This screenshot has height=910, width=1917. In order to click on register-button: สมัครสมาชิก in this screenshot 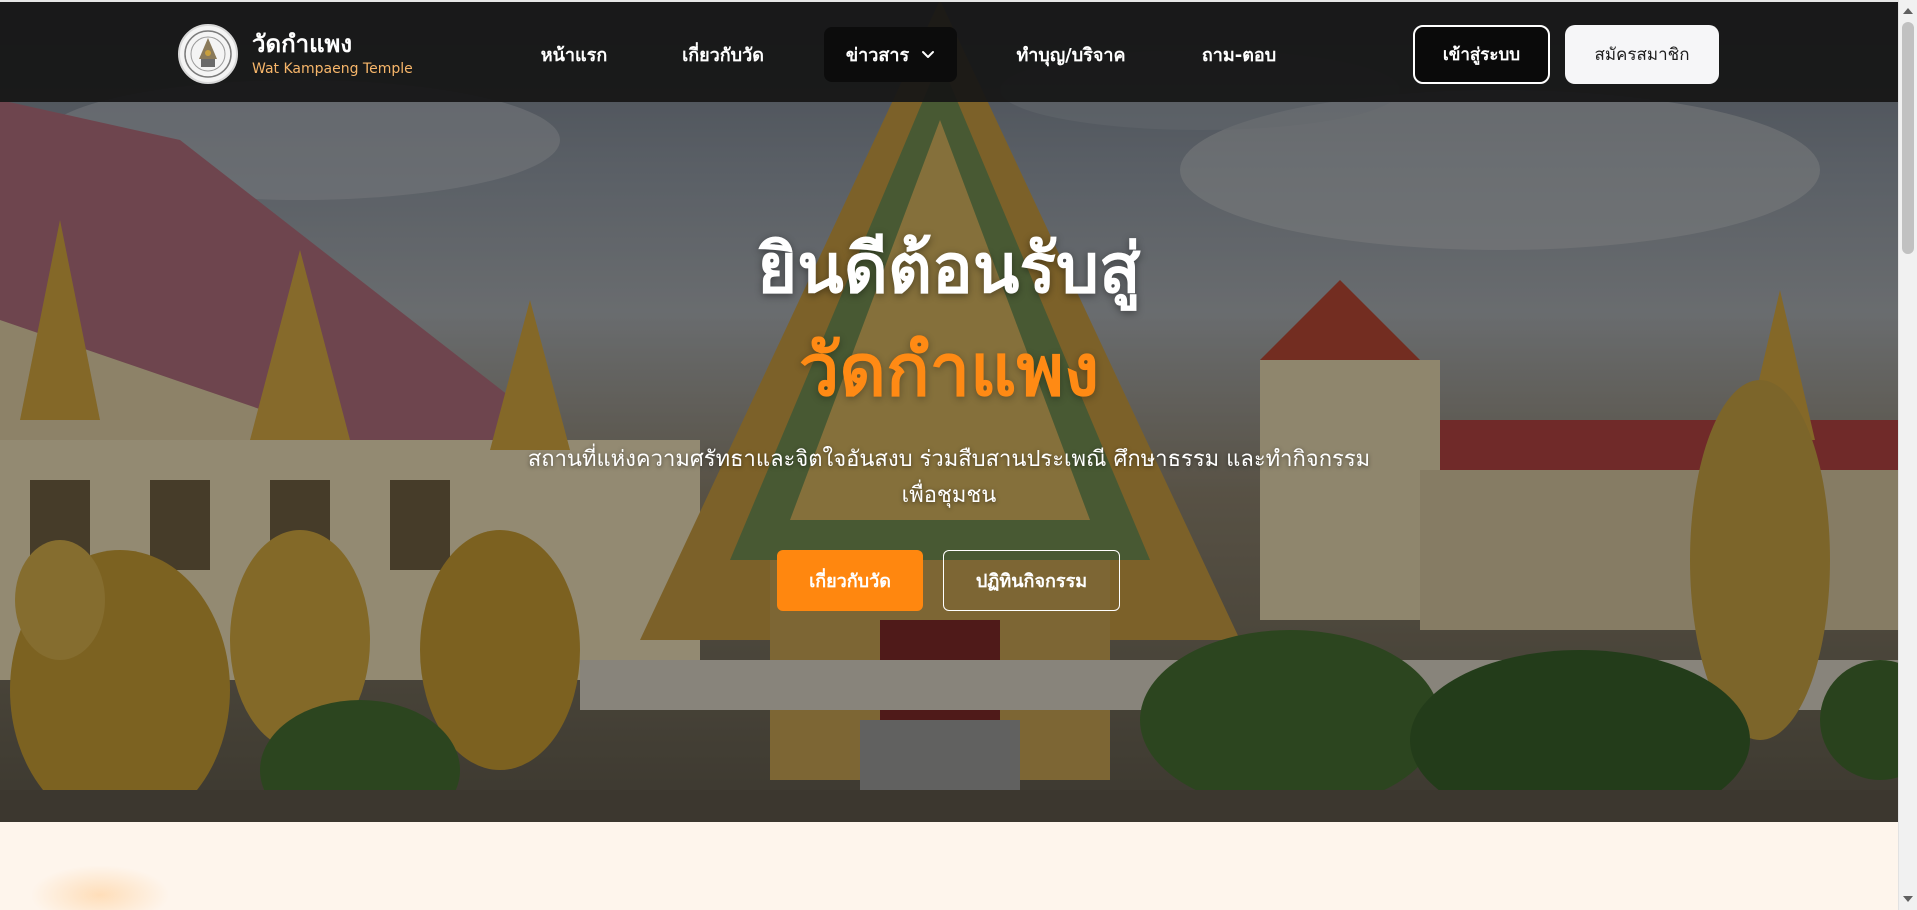, I will do `click(1642, 54)`.